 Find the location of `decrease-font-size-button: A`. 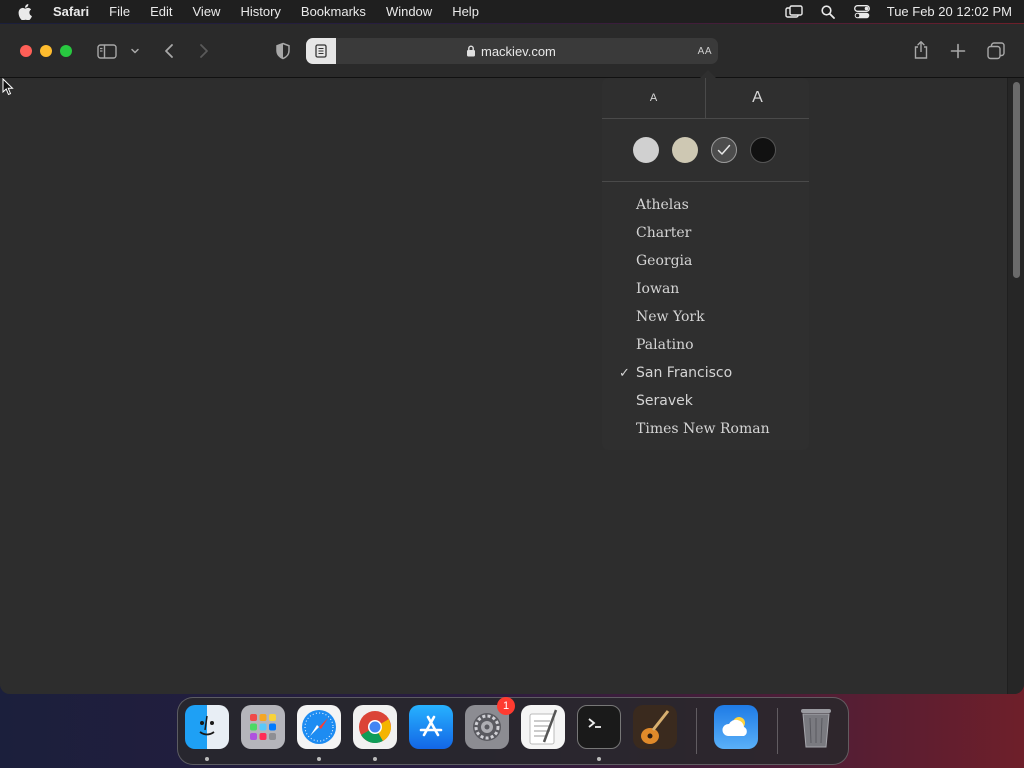

decrease-font-size-button: A is located at coordinates (654, 98).